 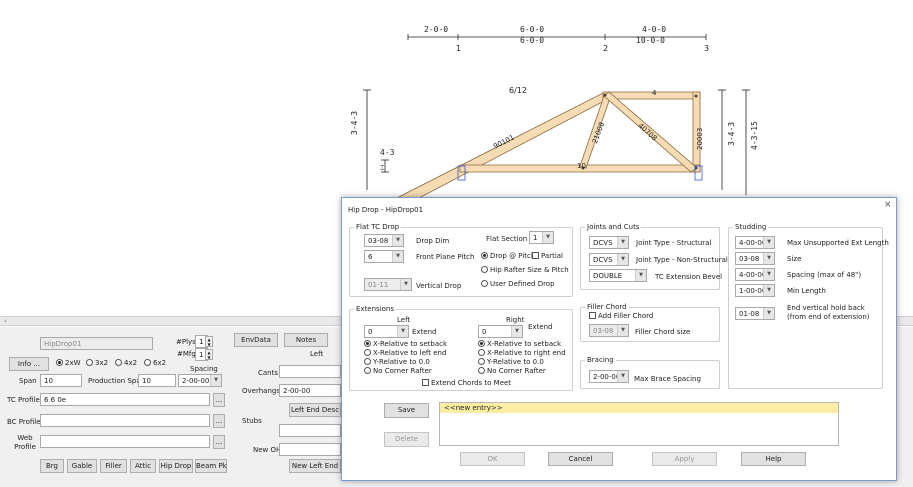 What do you see at coordinates (492, 459) in the screenshot?
I see `ok-button: OK` at bounding box center [492, 459].